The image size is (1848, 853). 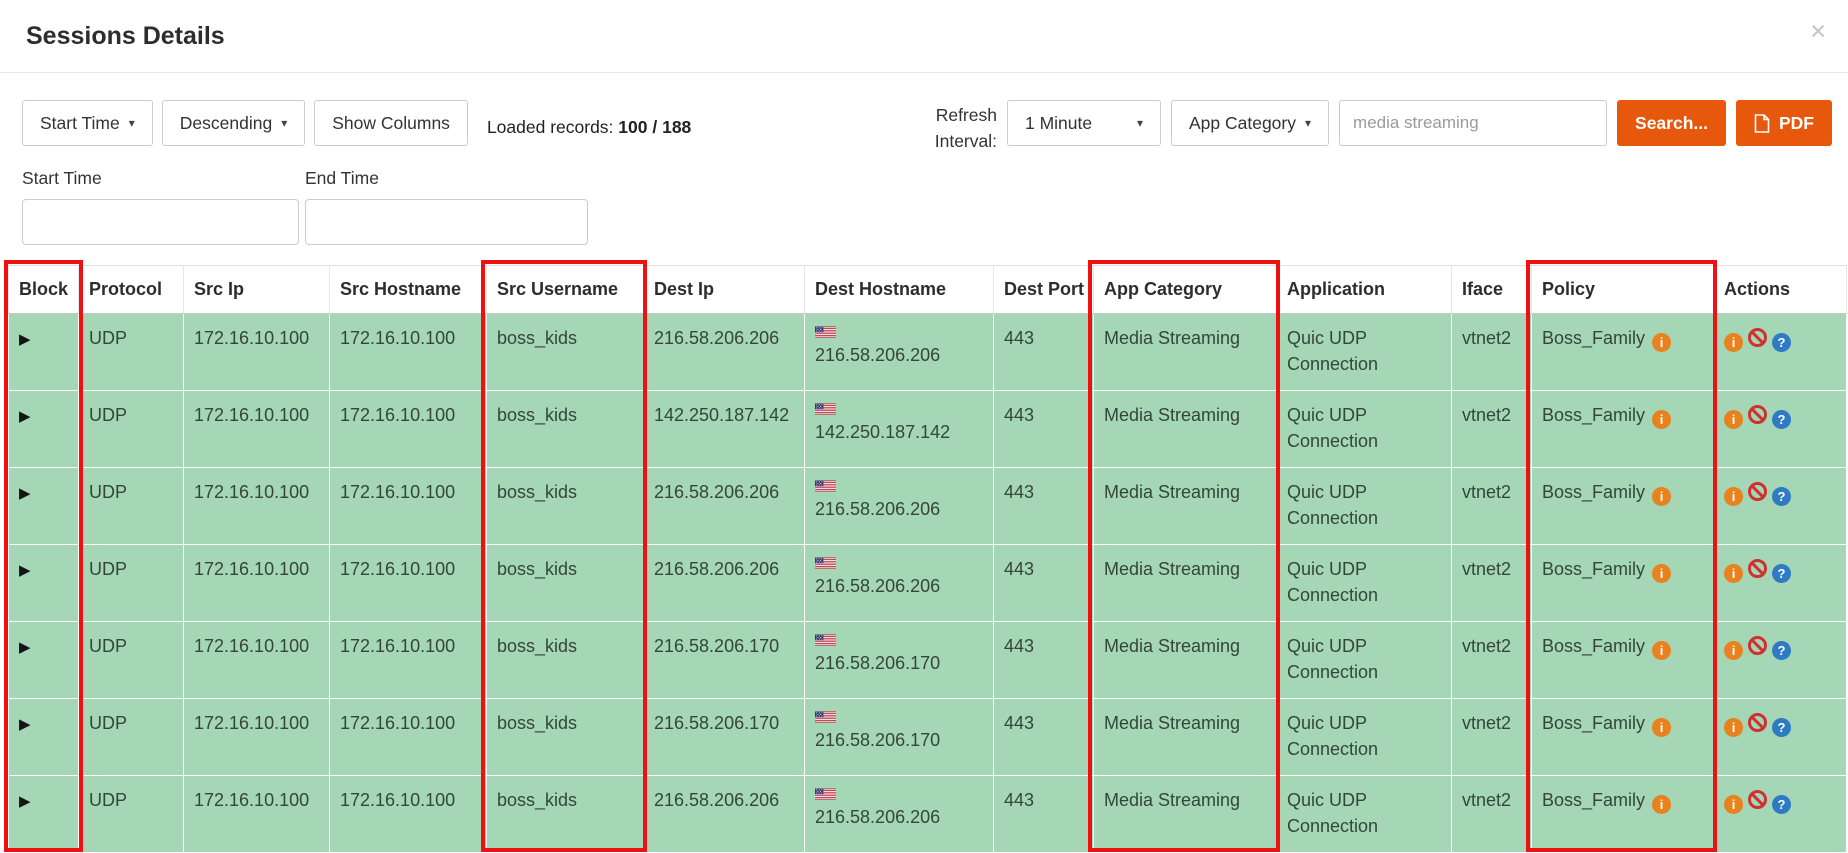 I want to click on application-cell: Quic UDP Connection, so click(x=1364, y=506).